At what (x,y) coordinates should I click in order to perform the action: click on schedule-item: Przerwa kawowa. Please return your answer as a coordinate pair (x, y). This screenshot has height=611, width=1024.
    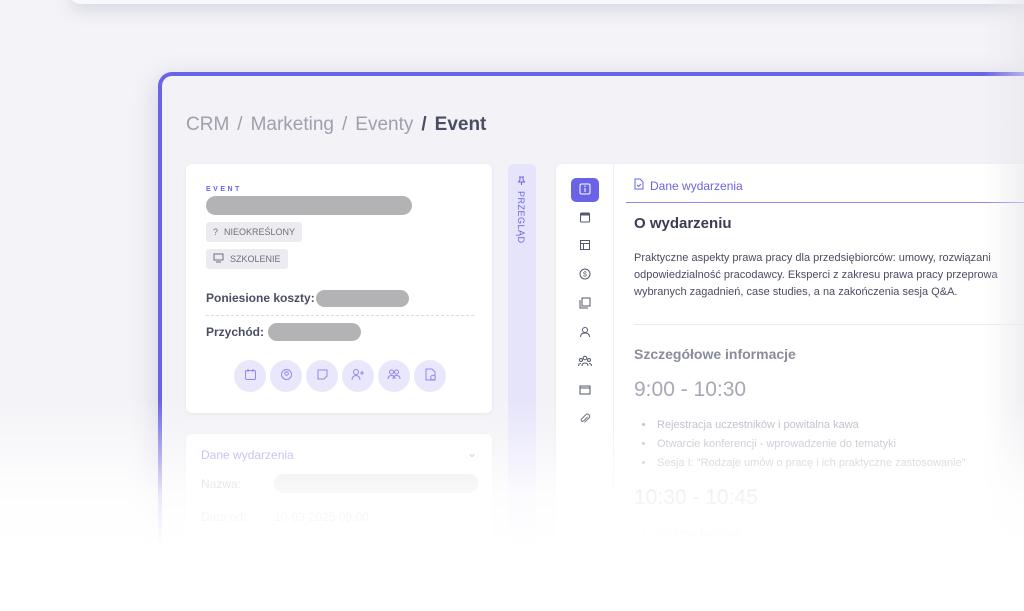
    Looking at the image, I should click on (691, 533).